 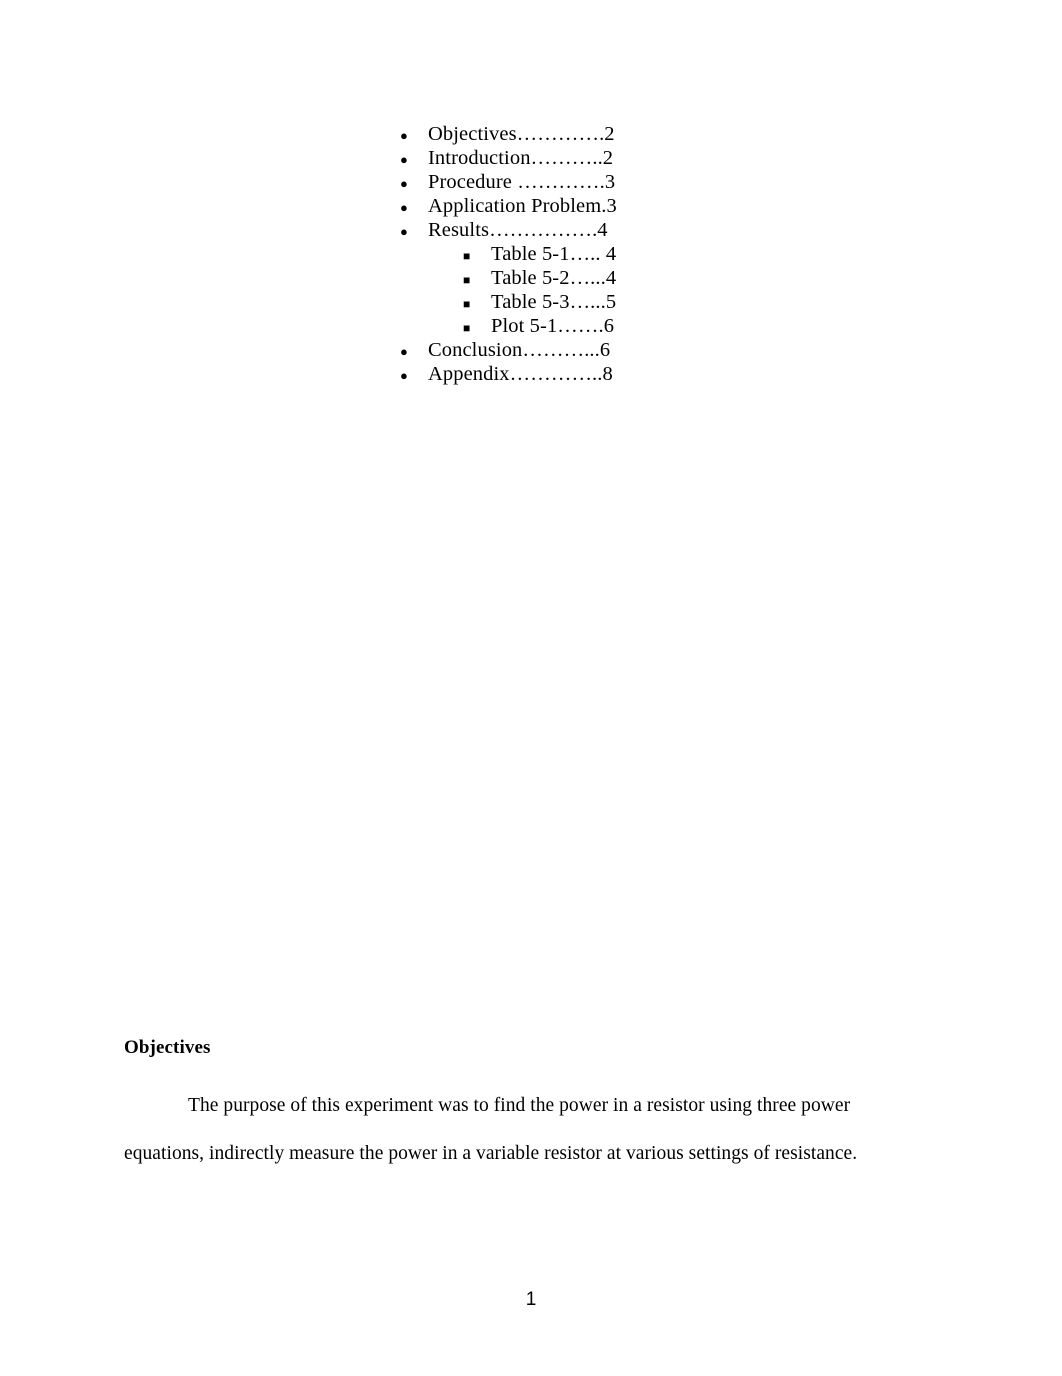 What do you see at coordinates (531, 1299) in the screenshot?
I see `page-number: 1` at bounding box center [531, 1299].